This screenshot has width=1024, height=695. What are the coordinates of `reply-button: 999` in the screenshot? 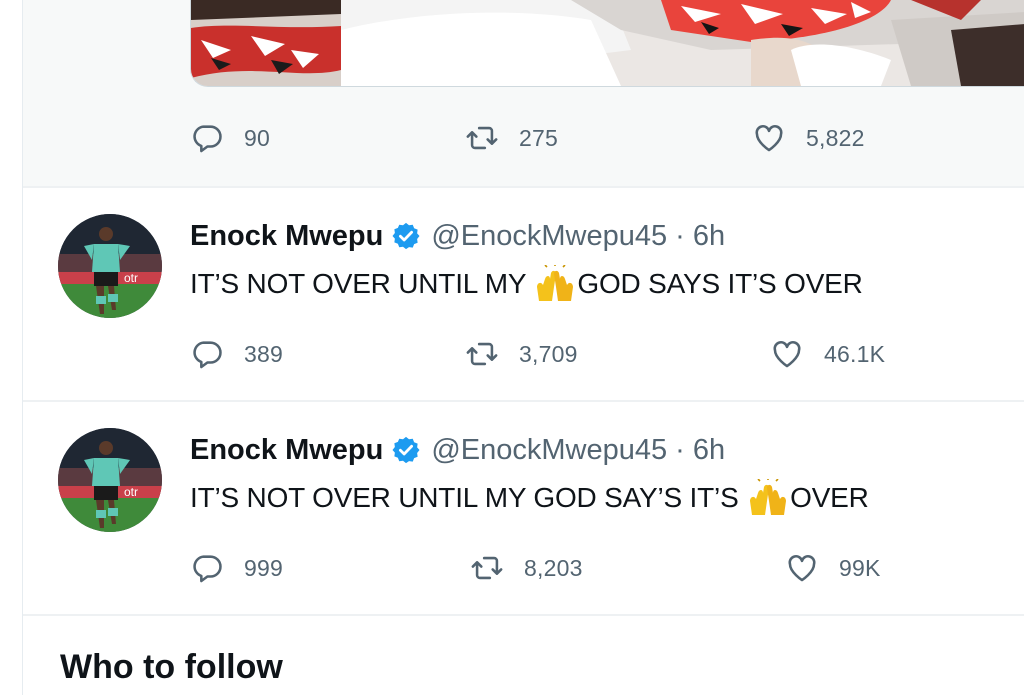 It's located at (236, 568).